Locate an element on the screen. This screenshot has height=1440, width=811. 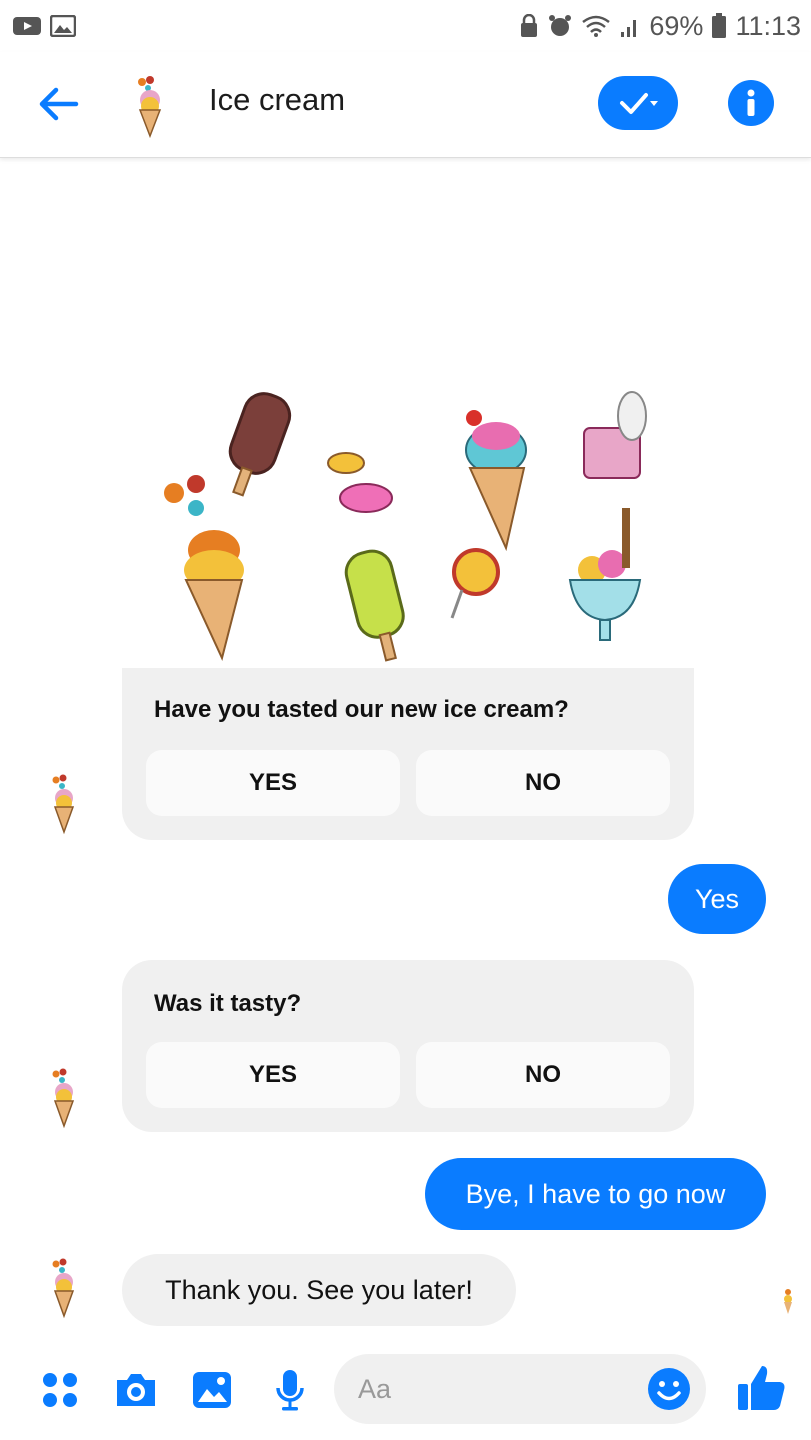
outgoing-message: Bye, I have to go now is located at coordinates (595, 1194).